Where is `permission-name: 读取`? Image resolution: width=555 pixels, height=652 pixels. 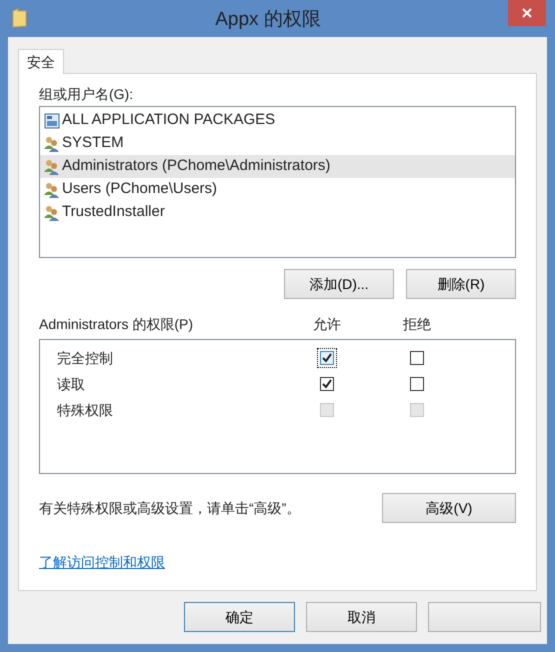 permission-name: 读取 is located at coordinates (71, 384).